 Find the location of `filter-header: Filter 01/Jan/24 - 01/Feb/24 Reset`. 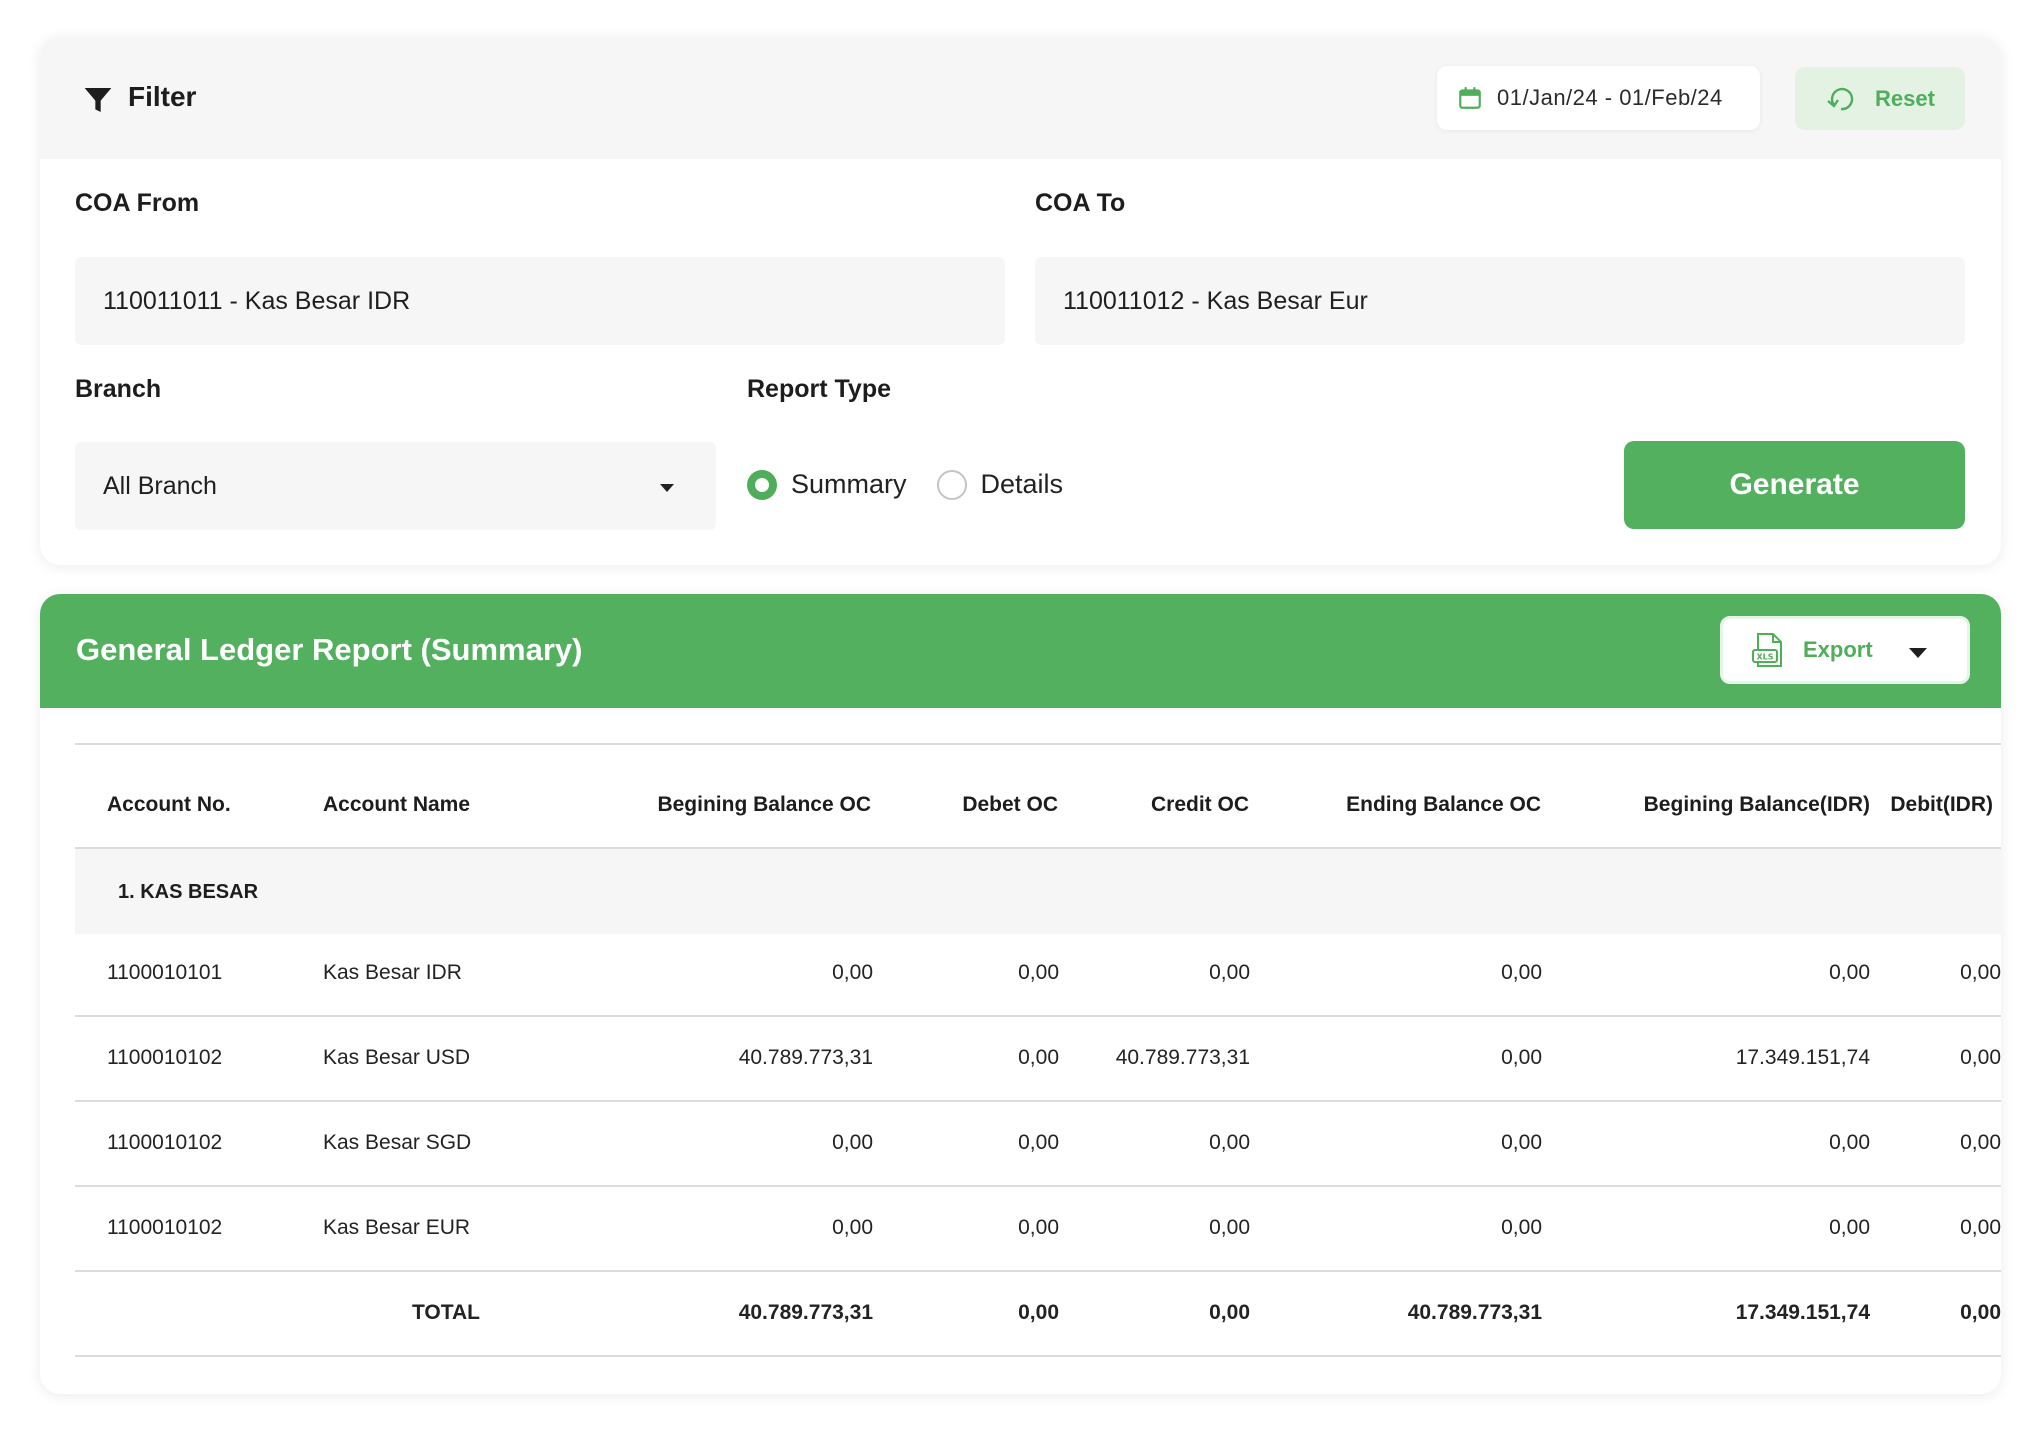

filter-header: Filter 01/Jan/24 - 01/Feb/24 Reset is located at coordinates (1020, 98).